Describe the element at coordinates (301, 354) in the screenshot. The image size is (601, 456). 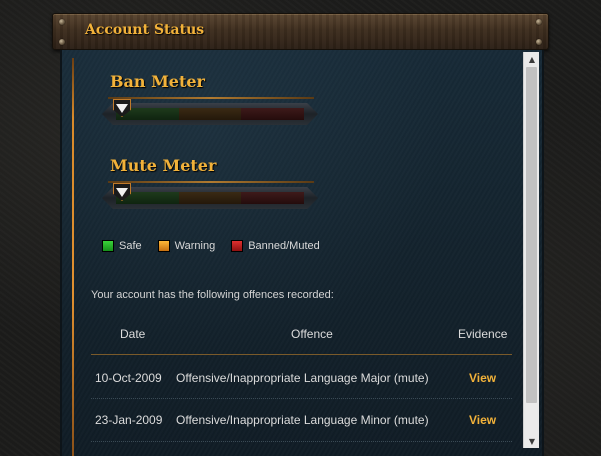
I see `table-header-divider` at that location.